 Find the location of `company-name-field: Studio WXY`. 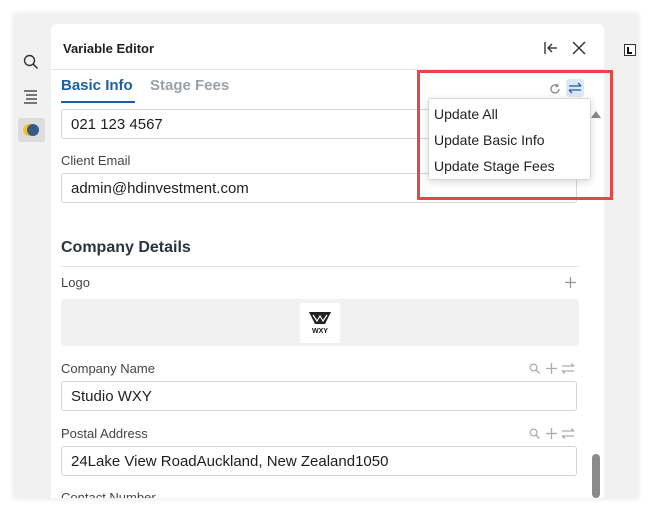

company-name-field: Studio WXY is located at coordinates (319, 396).